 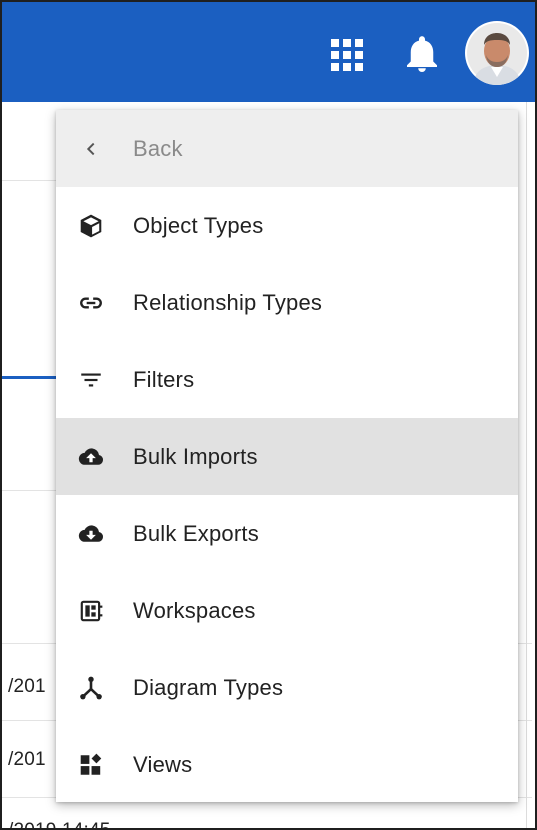 I want to click on menu-item-label: Workspaces, so click(x=194, y=610).